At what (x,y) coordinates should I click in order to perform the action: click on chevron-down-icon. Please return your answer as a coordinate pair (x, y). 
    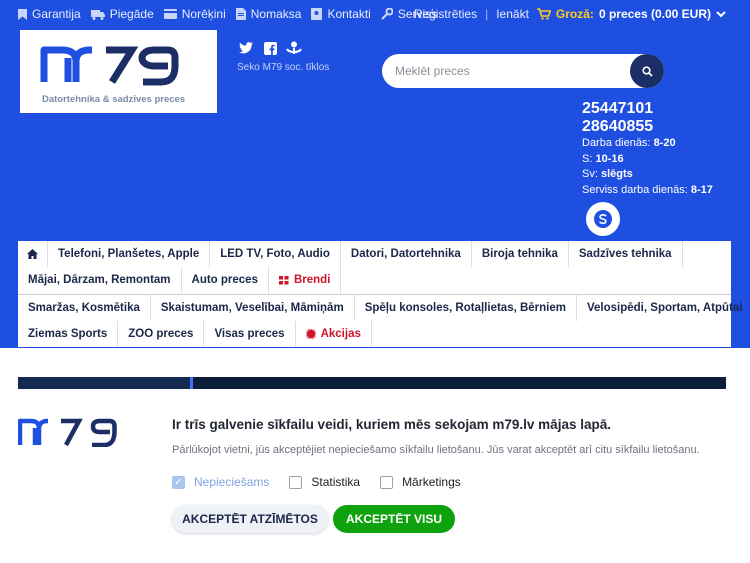
    Looking at the image, I should click on (721, 13).